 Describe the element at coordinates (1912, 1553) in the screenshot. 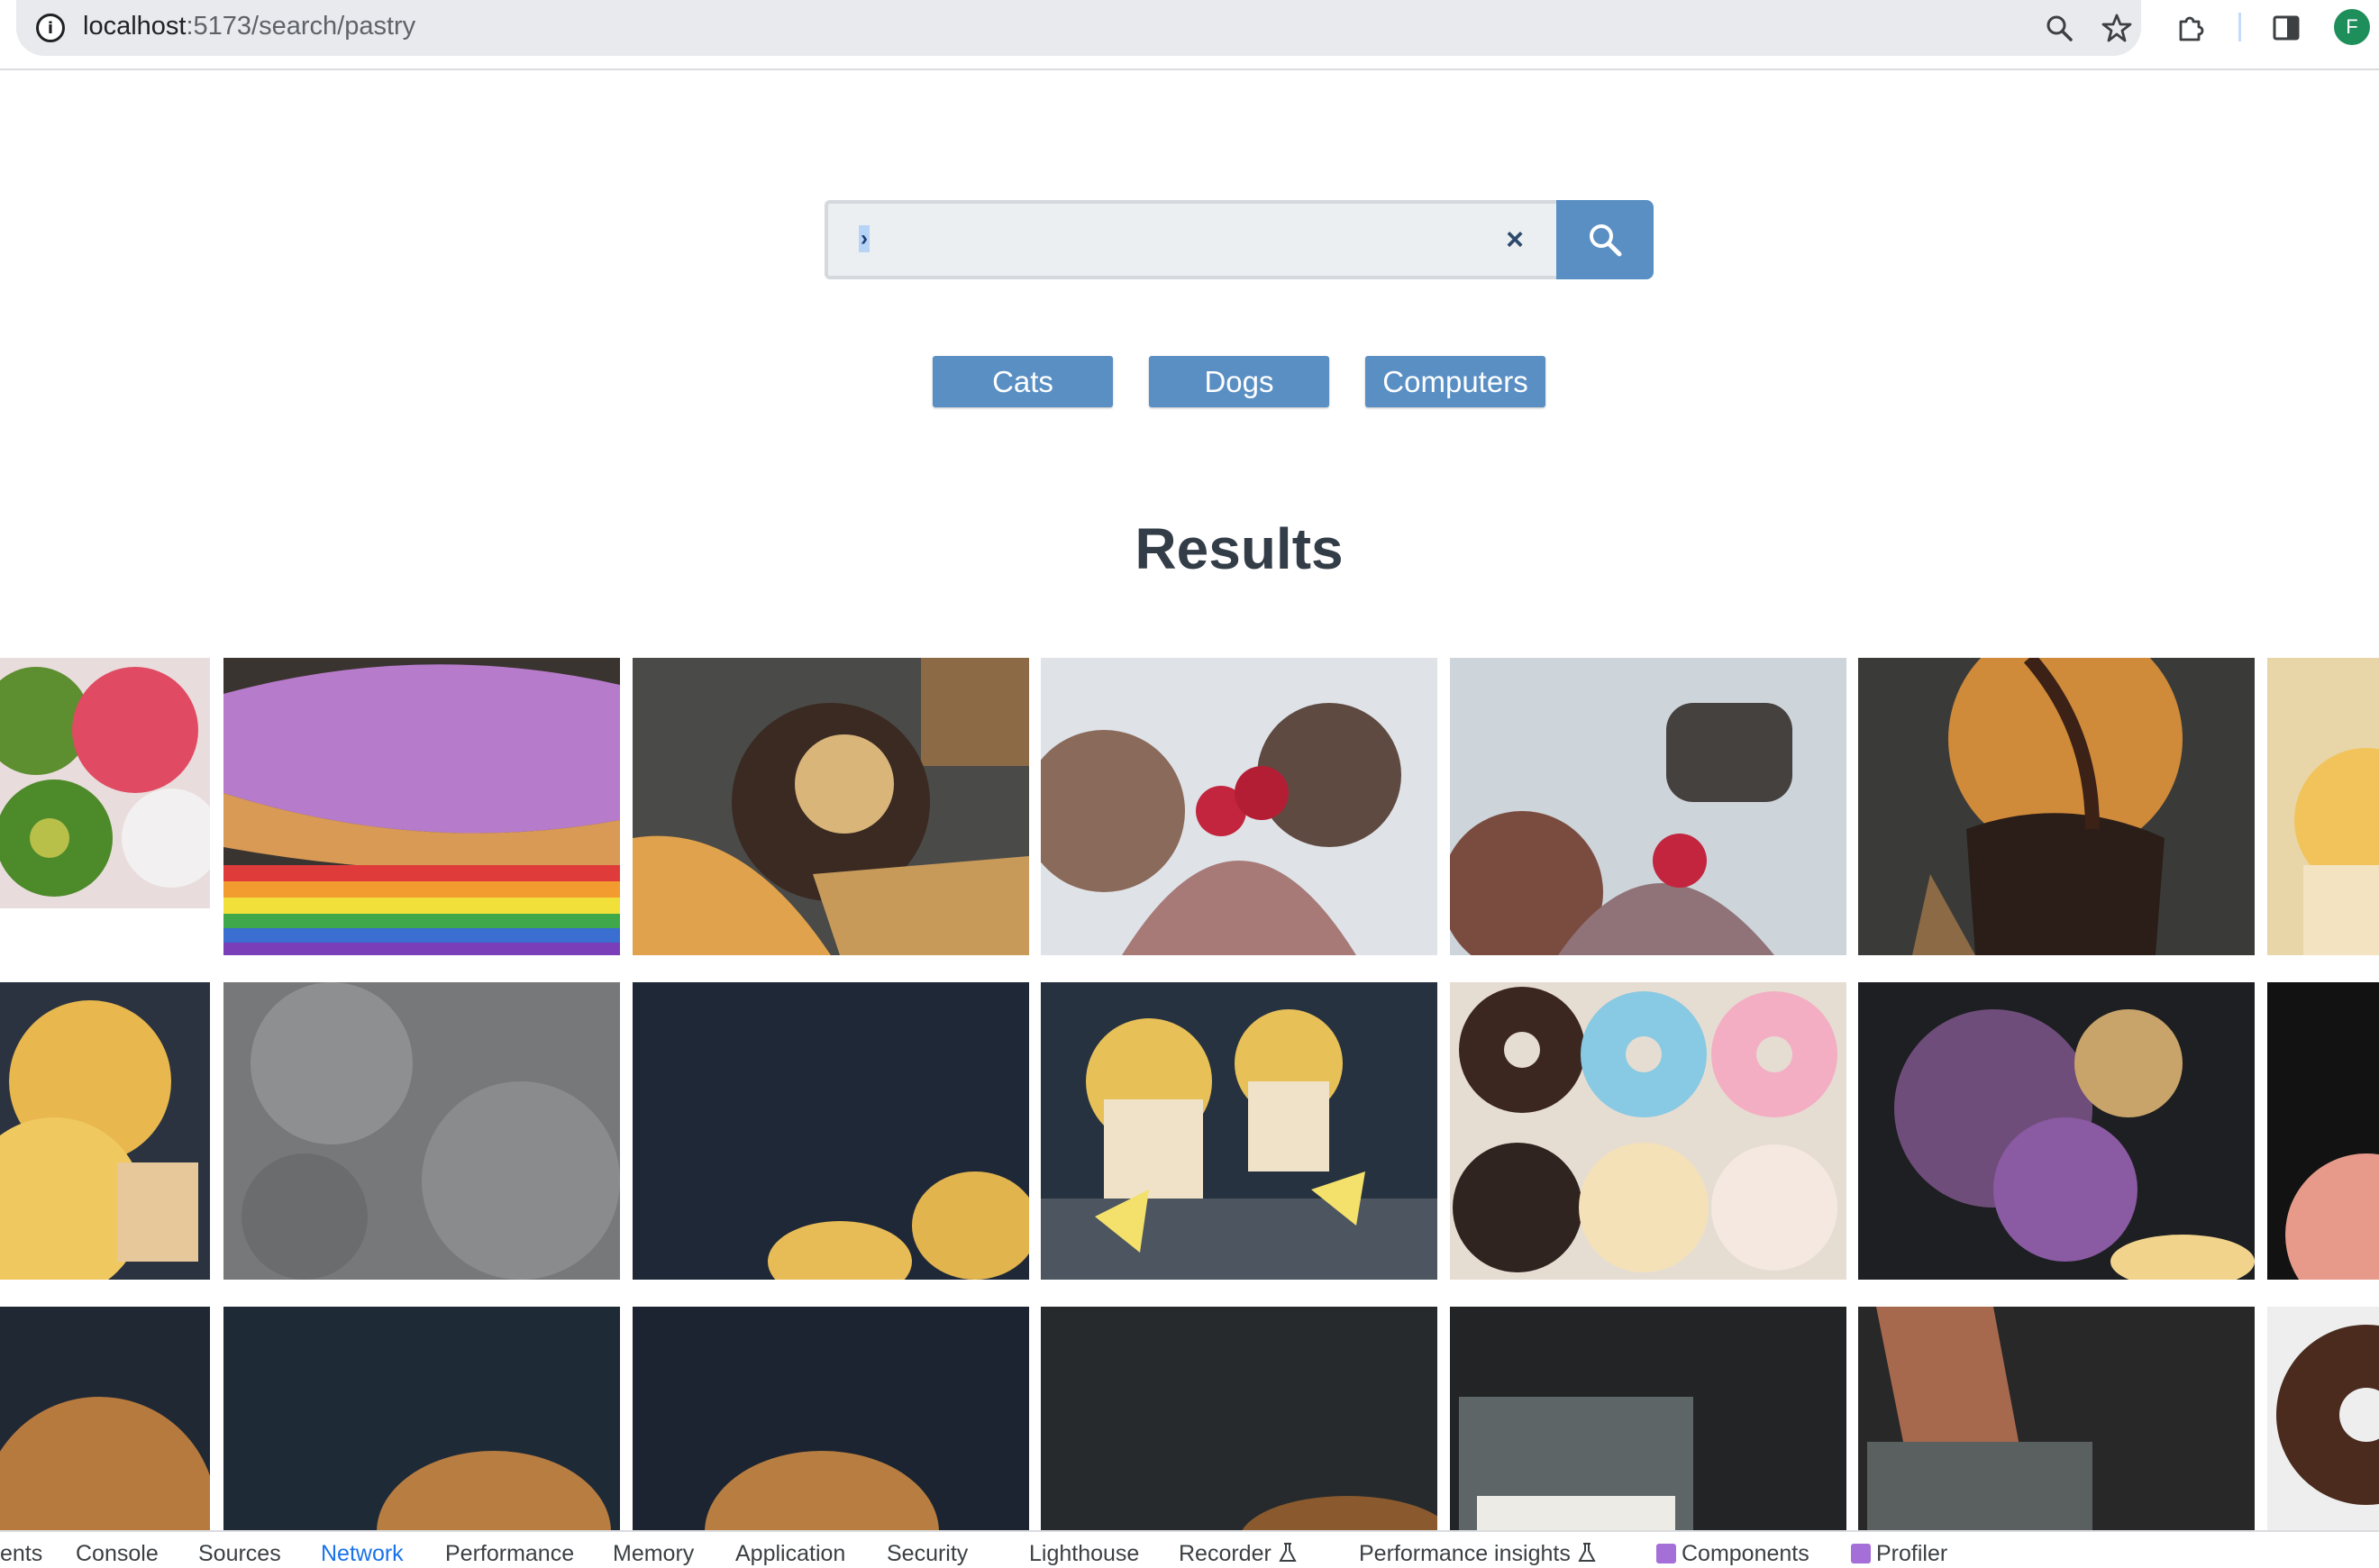

I see `devtools-tab-profiler-label: Profiler` at that location.